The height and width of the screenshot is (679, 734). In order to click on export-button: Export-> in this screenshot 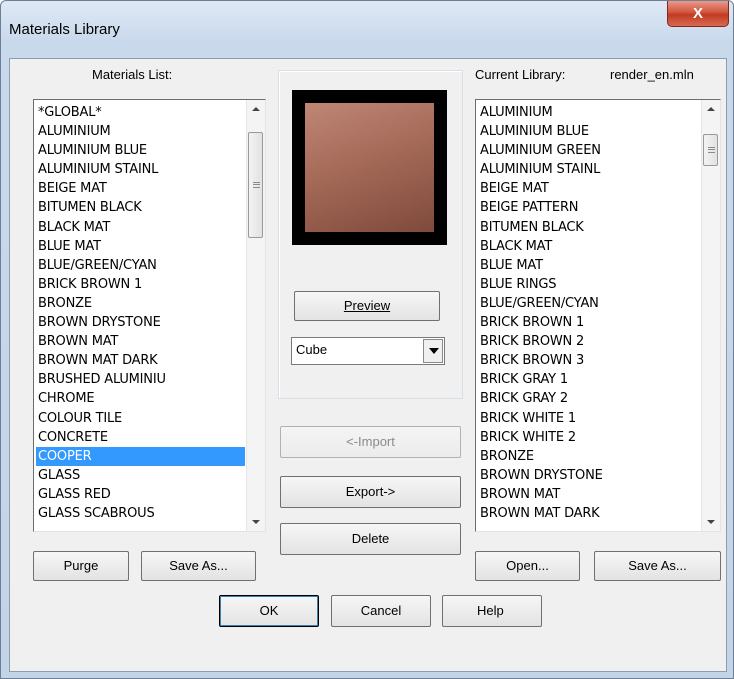, I will do `click(370, 492)`.